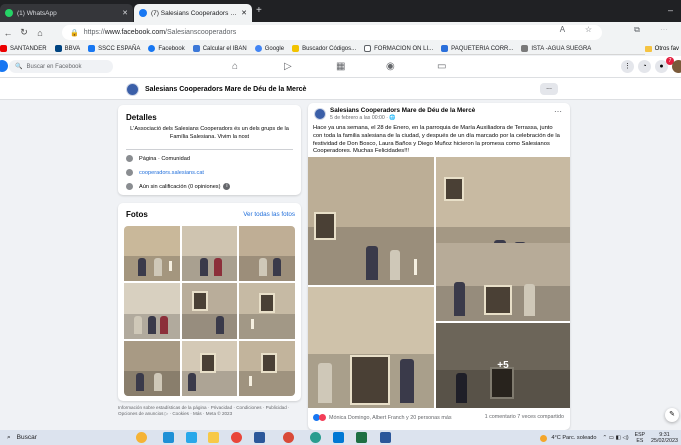 This screenshot has height=445, width=681. What do you see at coordinates (259, 437) in the screenshot?
I see `store-icon` at bounding box center [259, 437].